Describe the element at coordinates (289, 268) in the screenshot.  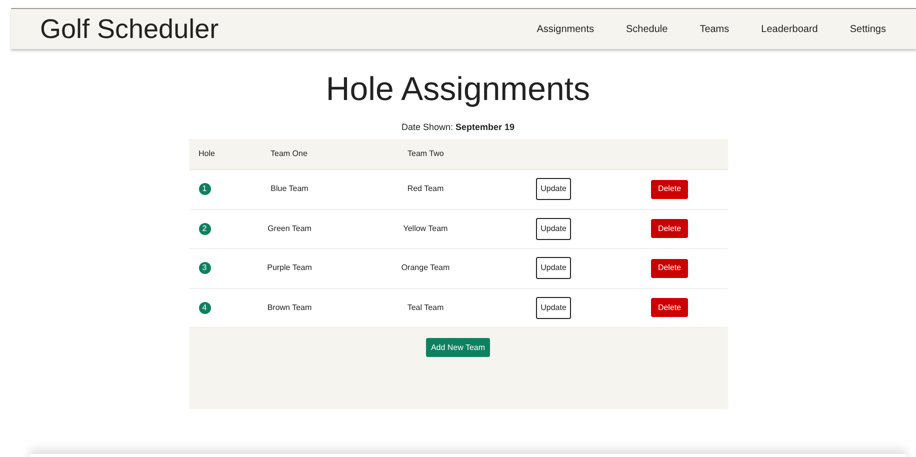
I see `table-cell: Purple Team` at that location.